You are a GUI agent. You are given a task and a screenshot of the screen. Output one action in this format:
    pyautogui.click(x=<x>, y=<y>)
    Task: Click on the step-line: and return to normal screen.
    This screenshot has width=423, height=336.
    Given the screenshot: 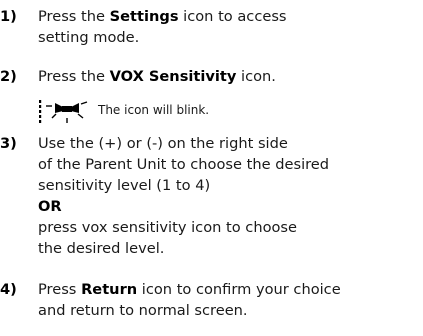 What is the action you would take?
    pyautogui.click(x=143, y=310)
    